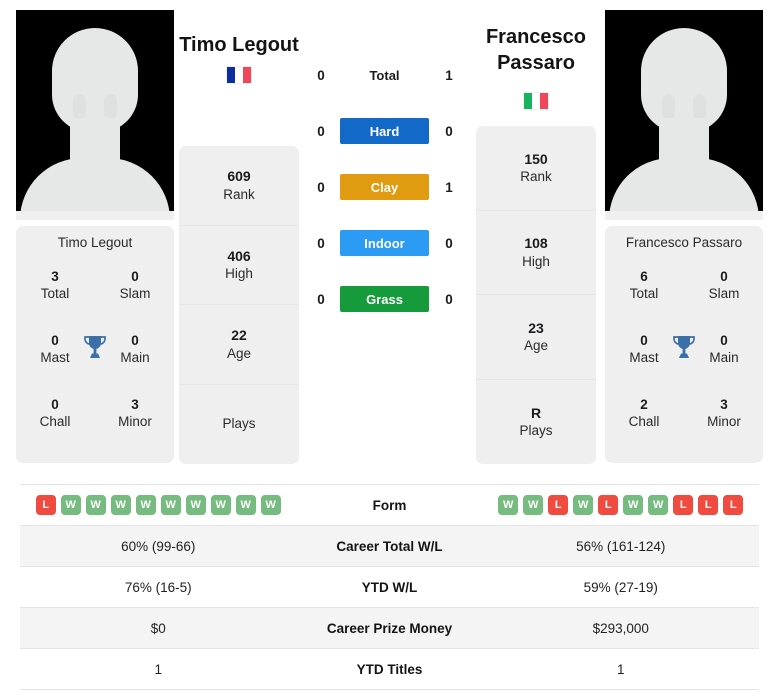 The image size is (779, 699). Describe the element at coordinates (536, 101) in the screenshot. I see `italy-flag` at that location.